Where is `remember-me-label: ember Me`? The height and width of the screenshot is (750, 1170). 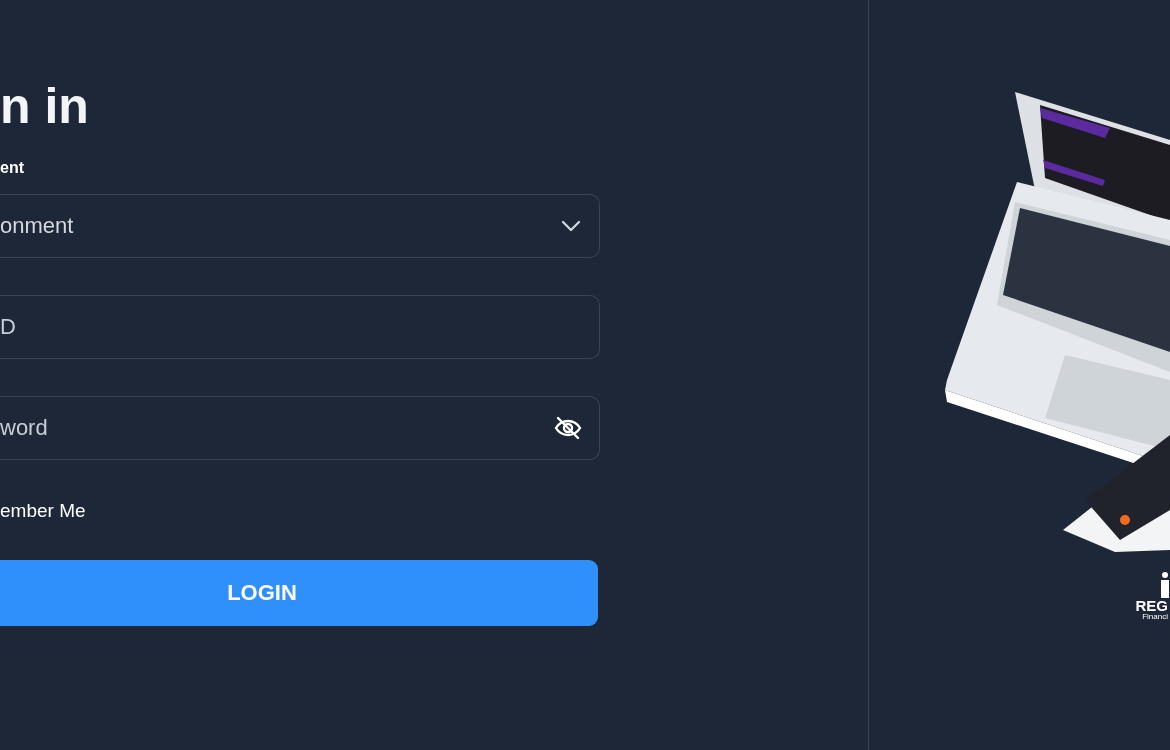 remember-me-label: ember Me is located at coordinates (43, 511).